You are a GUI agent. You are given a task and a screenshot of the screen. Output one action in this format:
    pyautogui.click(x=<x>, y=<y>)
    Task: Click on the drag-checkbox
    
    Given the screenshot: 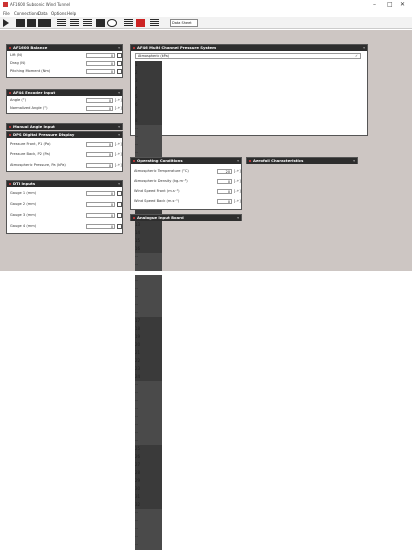 What is the action you would take?
    pyautogui.click(x=119, y=63)
    